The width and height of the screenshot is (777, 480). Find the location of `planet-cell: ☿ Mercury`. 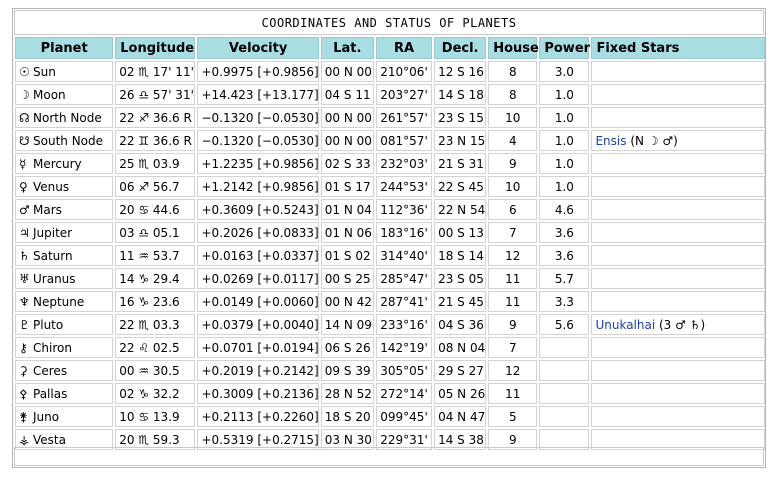

planet-cell: ☿ Mercury is located at coordinates (64, 163).